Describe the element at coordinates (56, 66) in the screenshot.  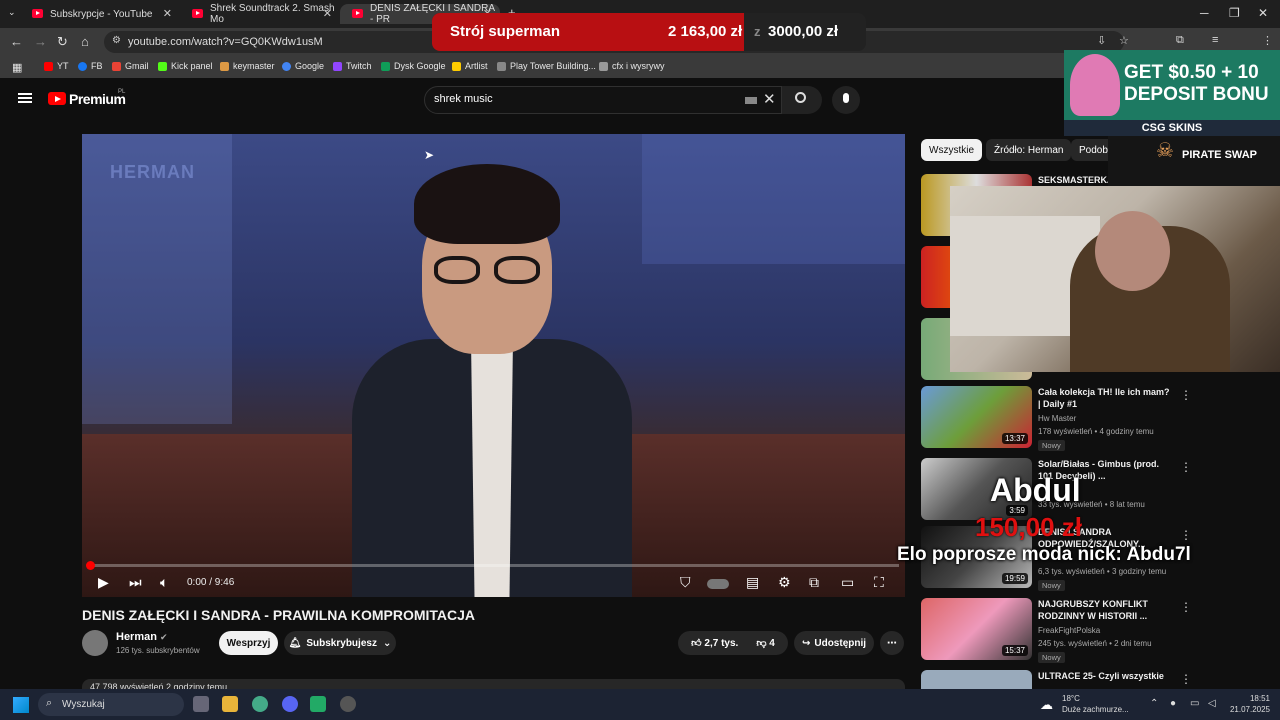
I see `bookmark-yt: YT` at that location.